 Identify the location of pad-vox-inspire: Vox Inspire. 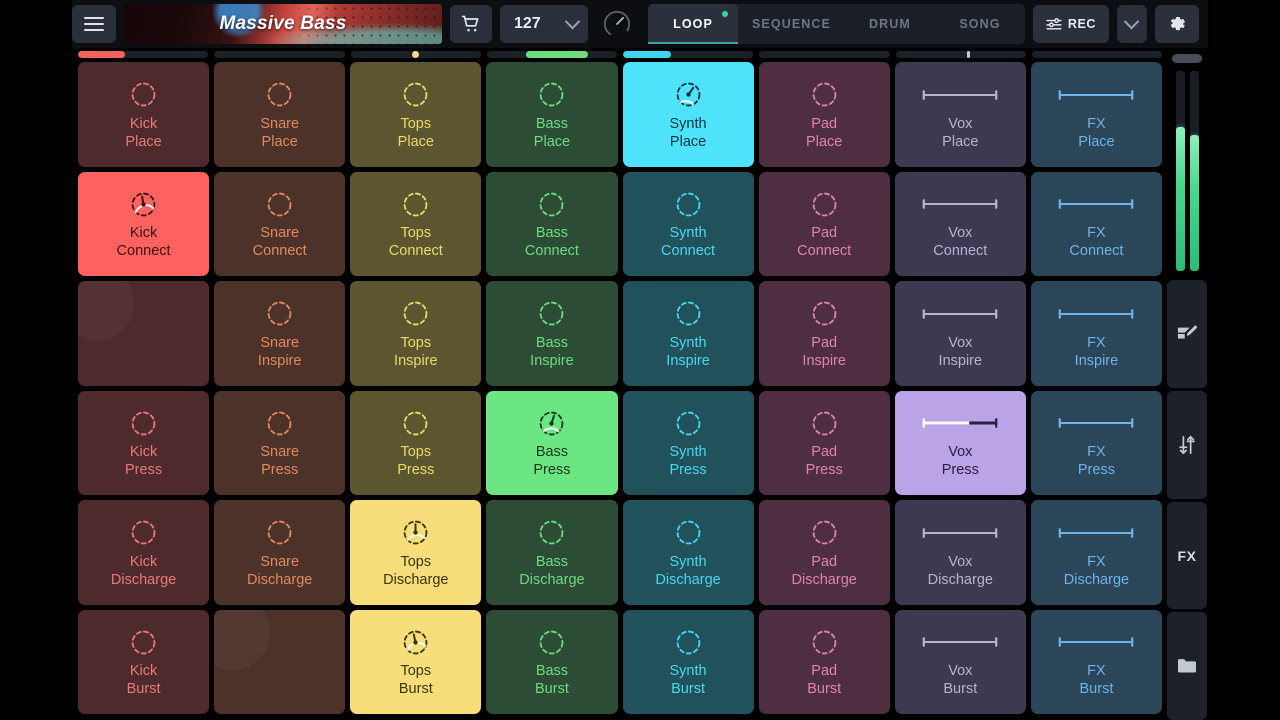
(960, 333).